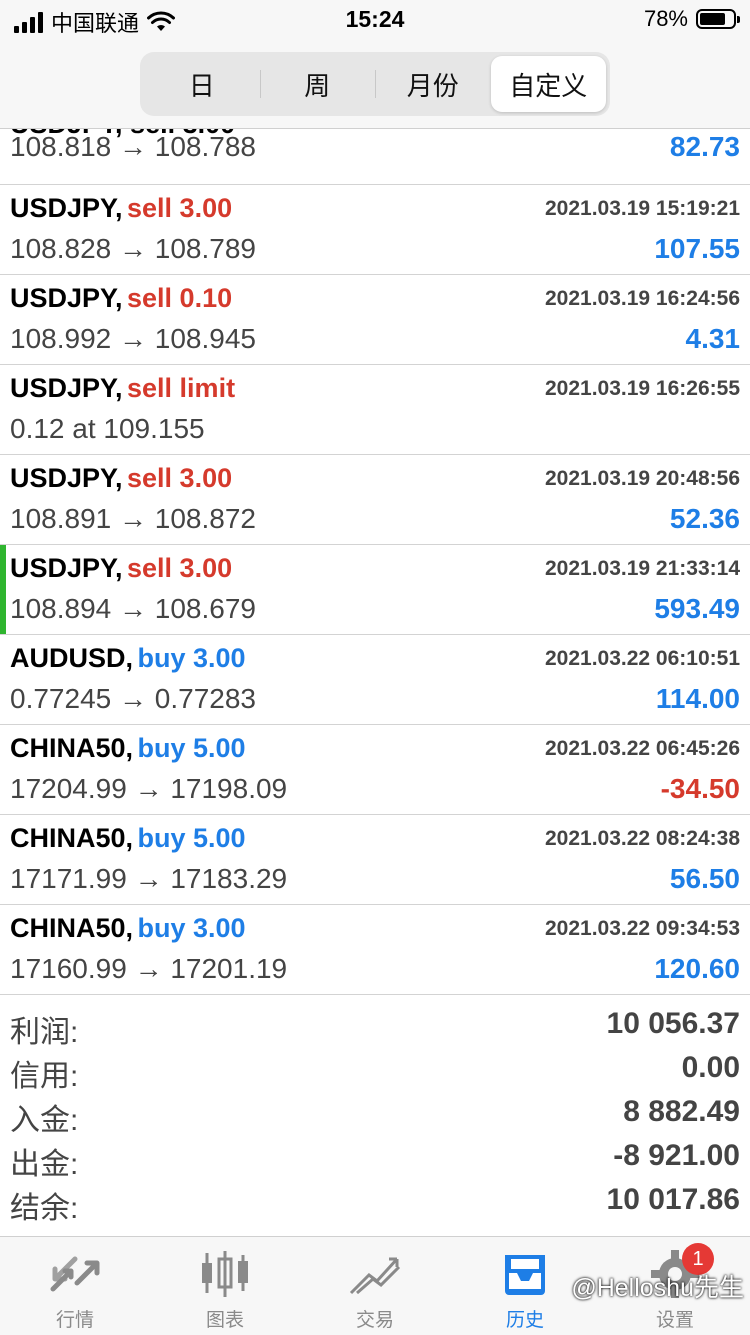  I want to click on deal-profit: 4.31, so click(713, 338).